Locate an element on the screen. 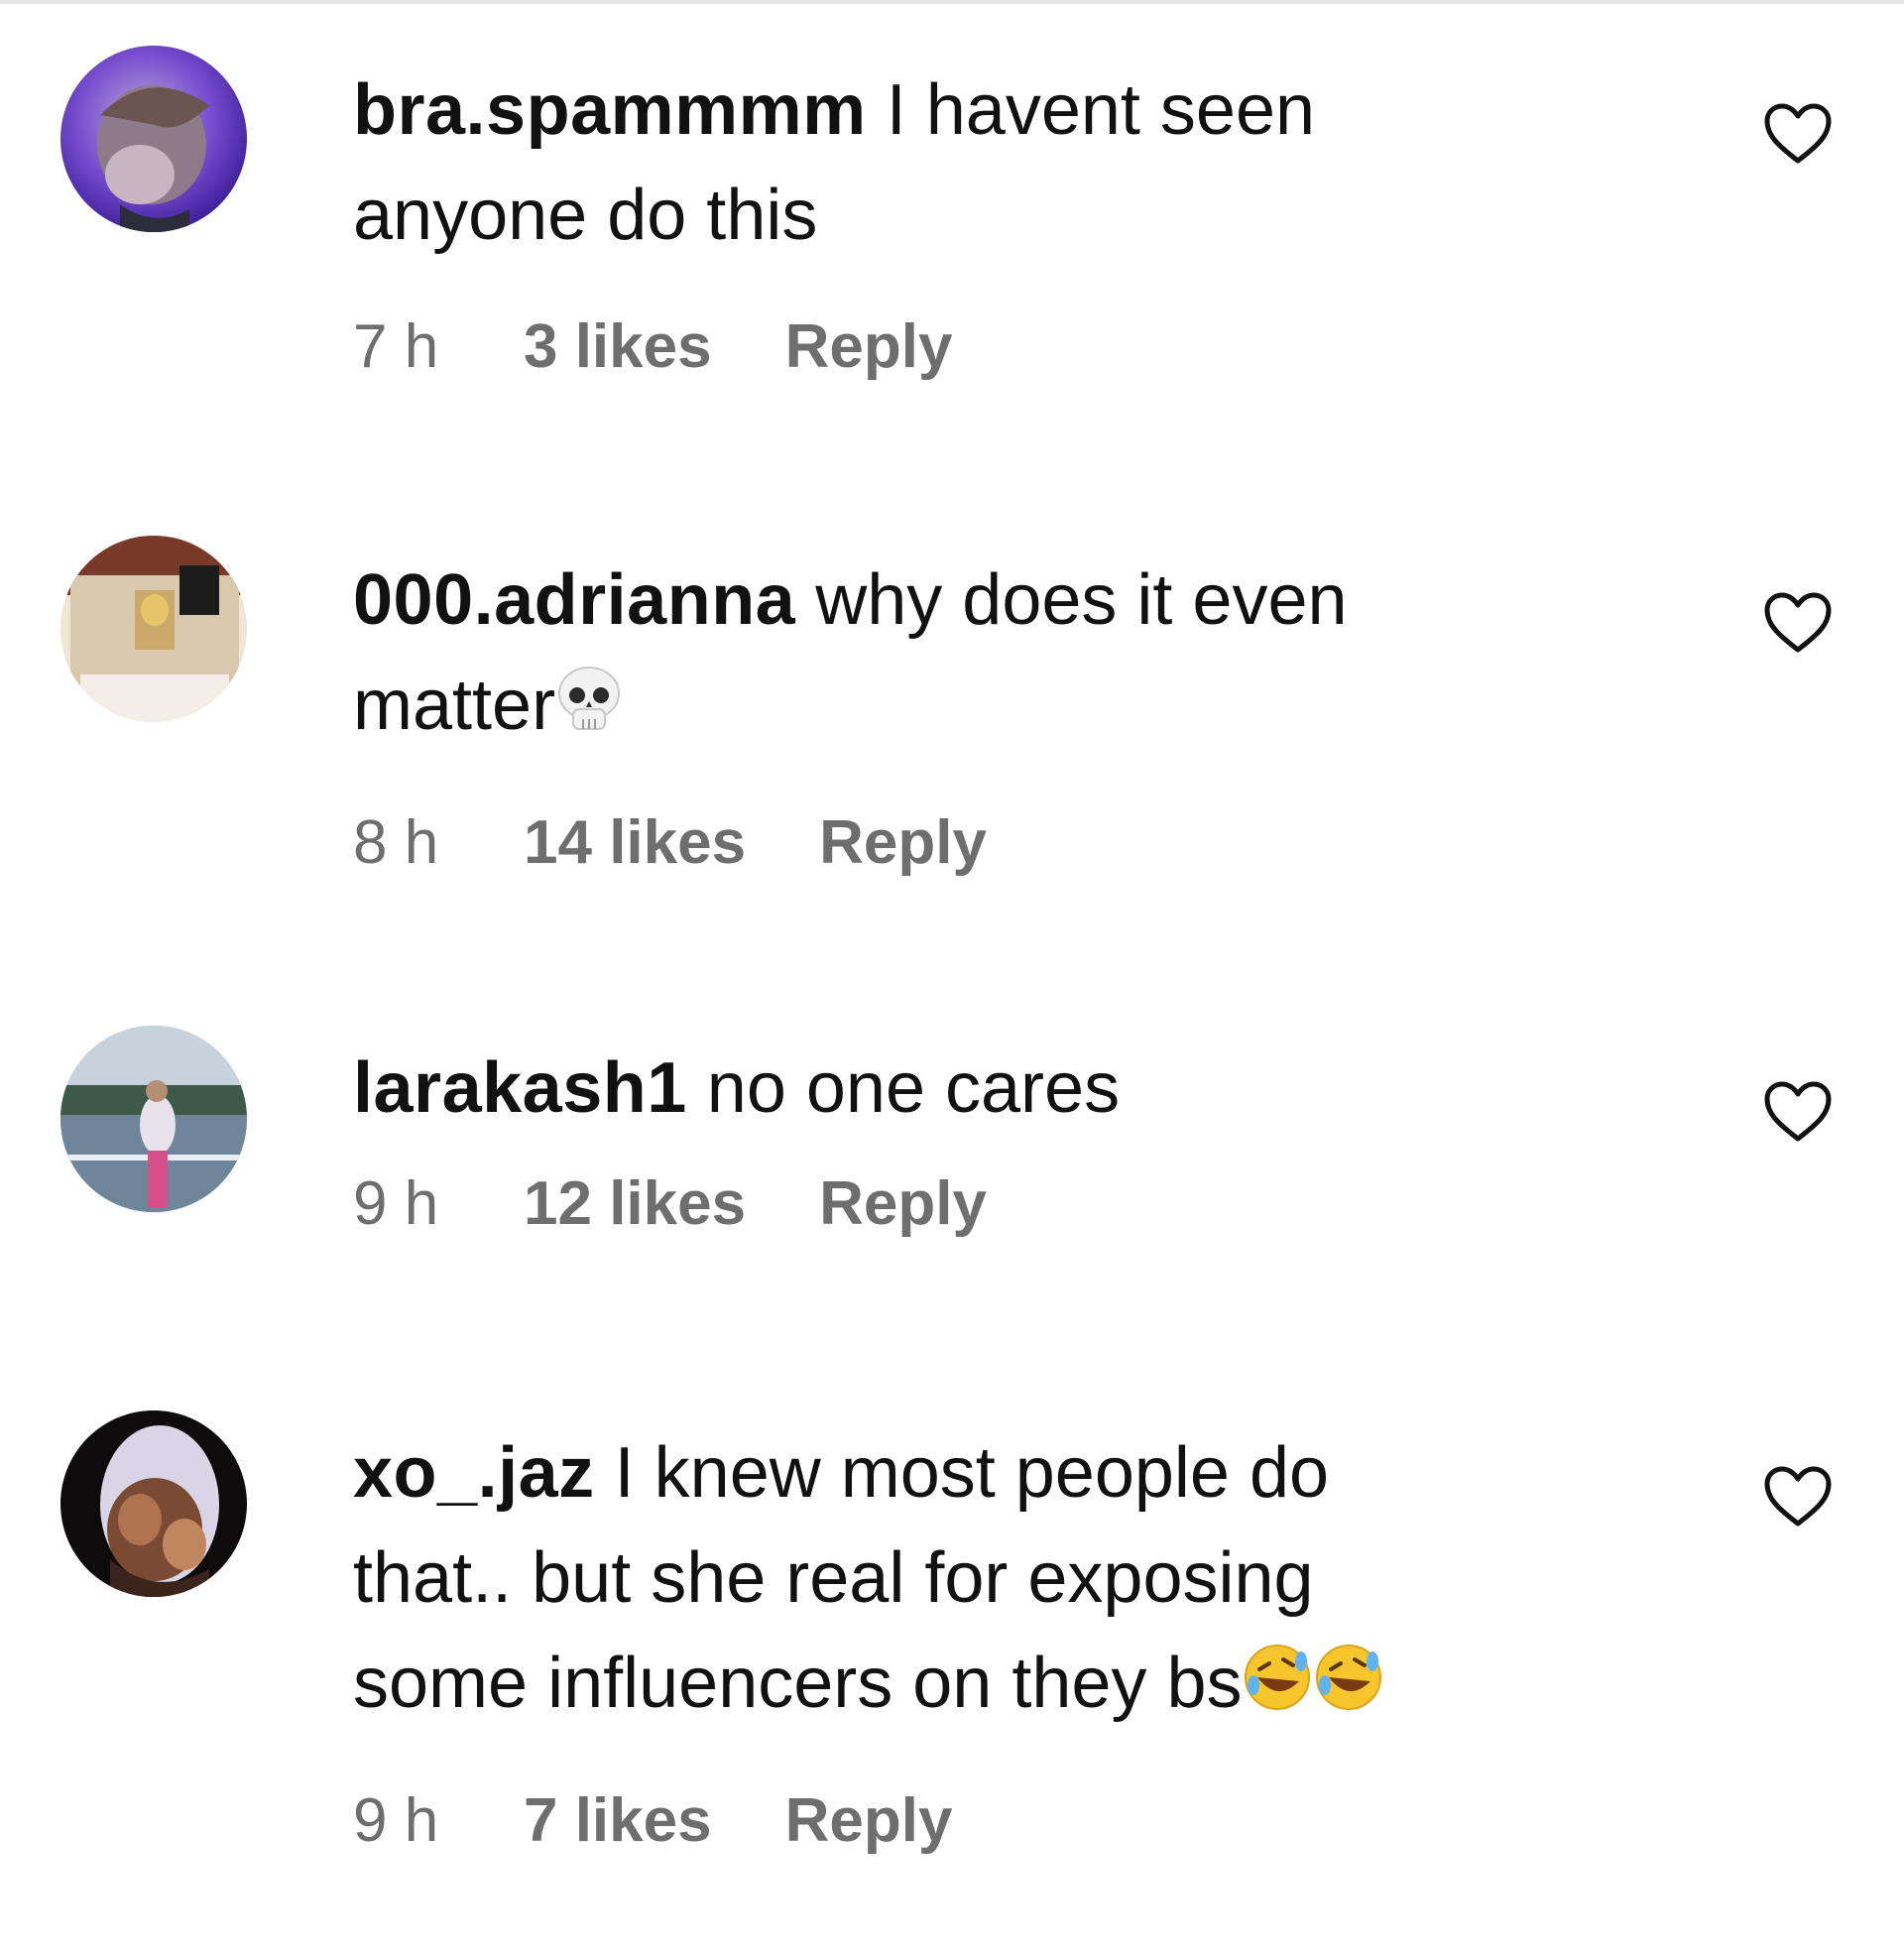  comment-username: bra.spammmm is located at coordinates (610, 110).